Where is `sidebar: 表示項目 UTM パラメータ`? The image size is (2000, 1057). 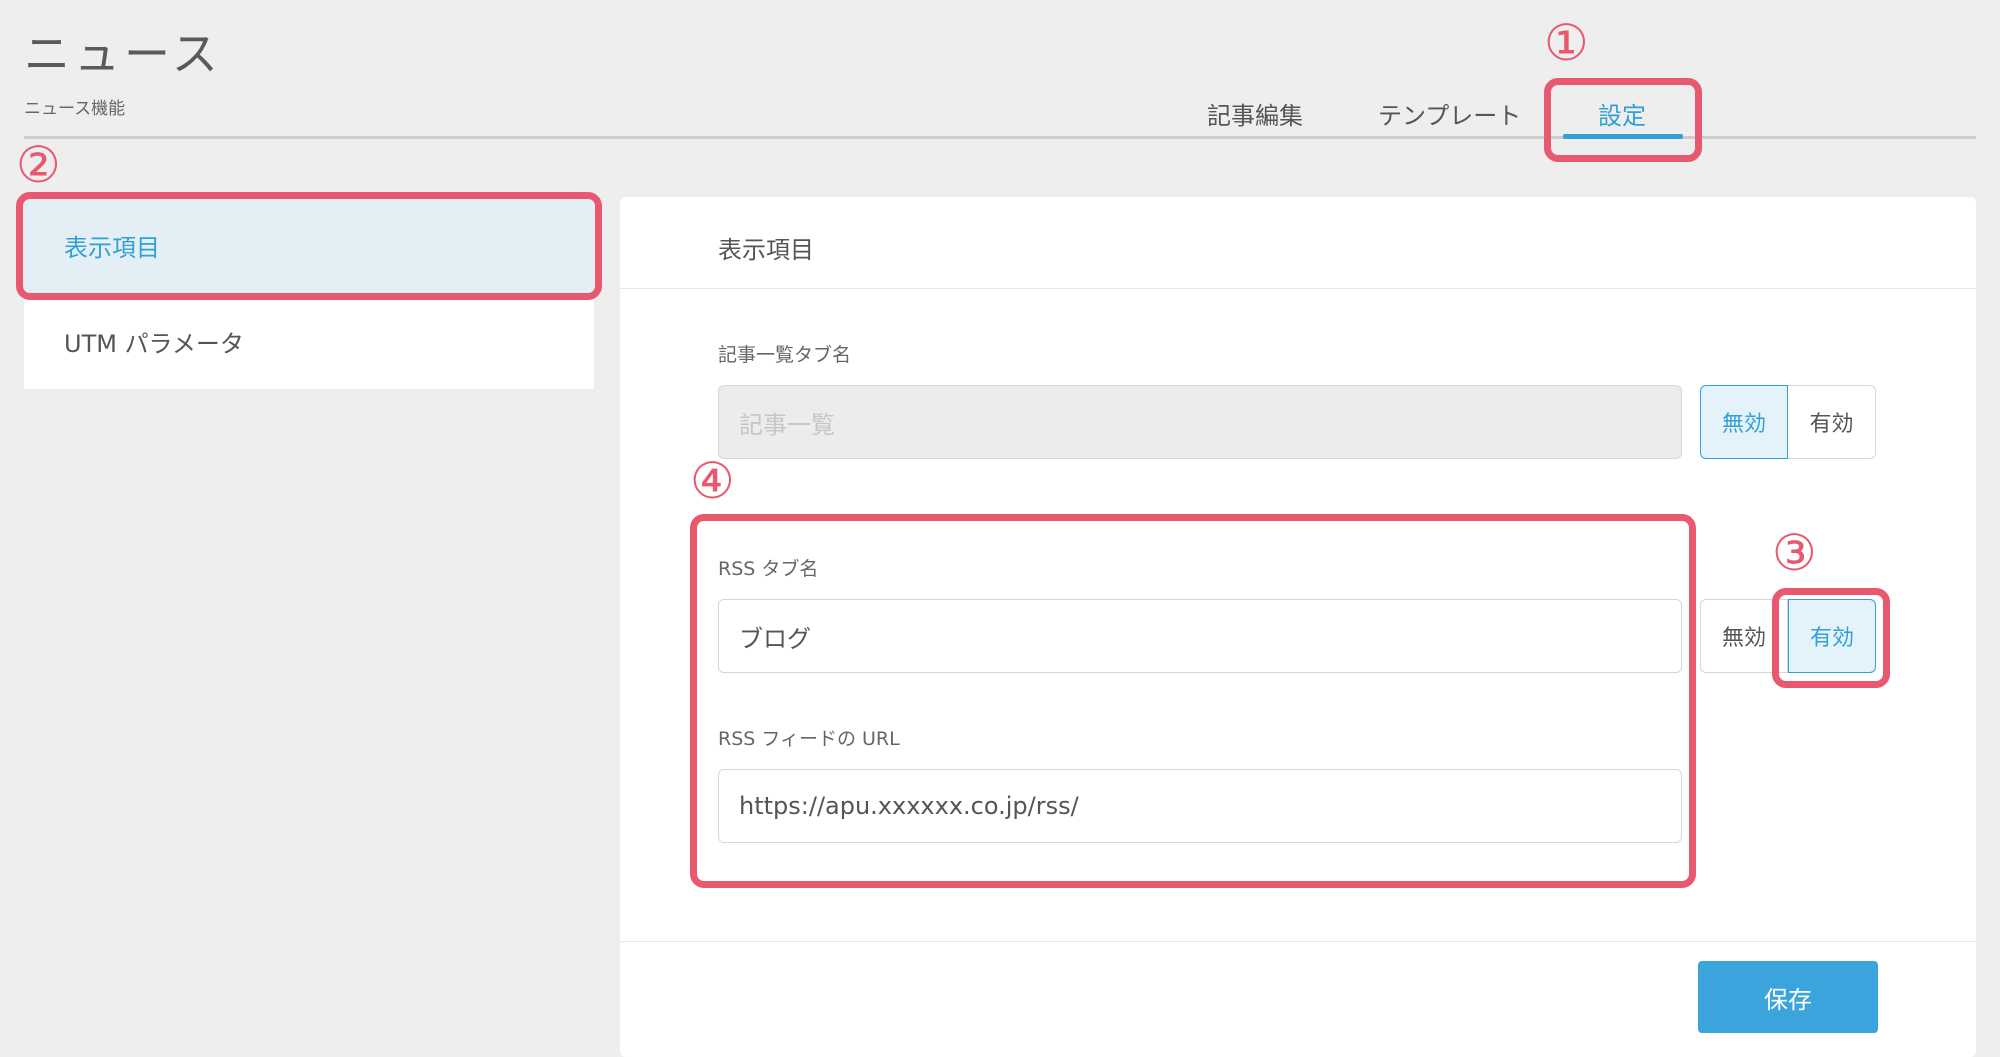
sidebar: 表示項目 UTM パラメータ is located at coordinates (309, 293).